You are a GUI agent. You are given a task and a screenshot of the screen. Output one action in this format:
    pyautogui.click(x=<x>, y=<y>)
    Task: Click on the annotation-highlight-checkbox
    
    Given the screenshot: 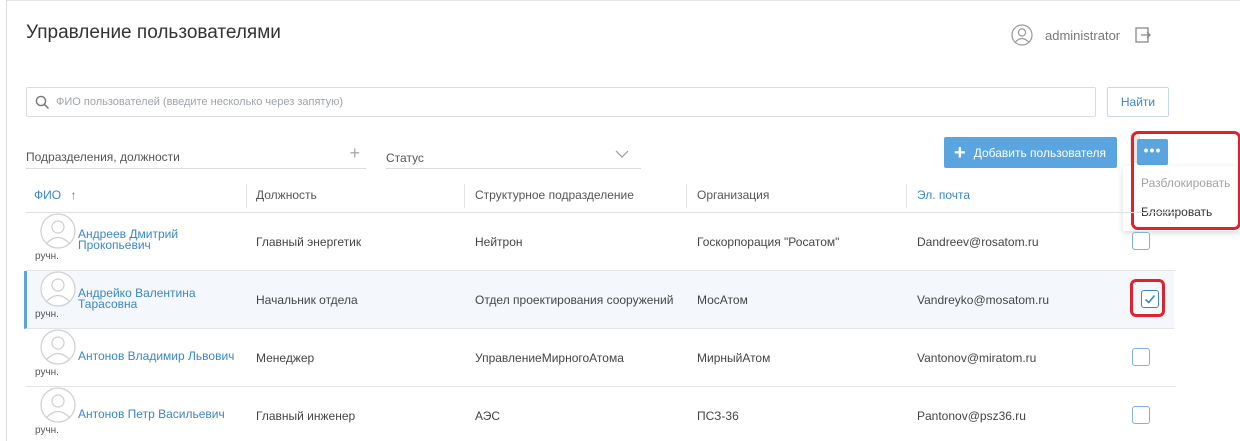 What is the action you would take?
    pyautogui.click(x=1147, y=298)
    